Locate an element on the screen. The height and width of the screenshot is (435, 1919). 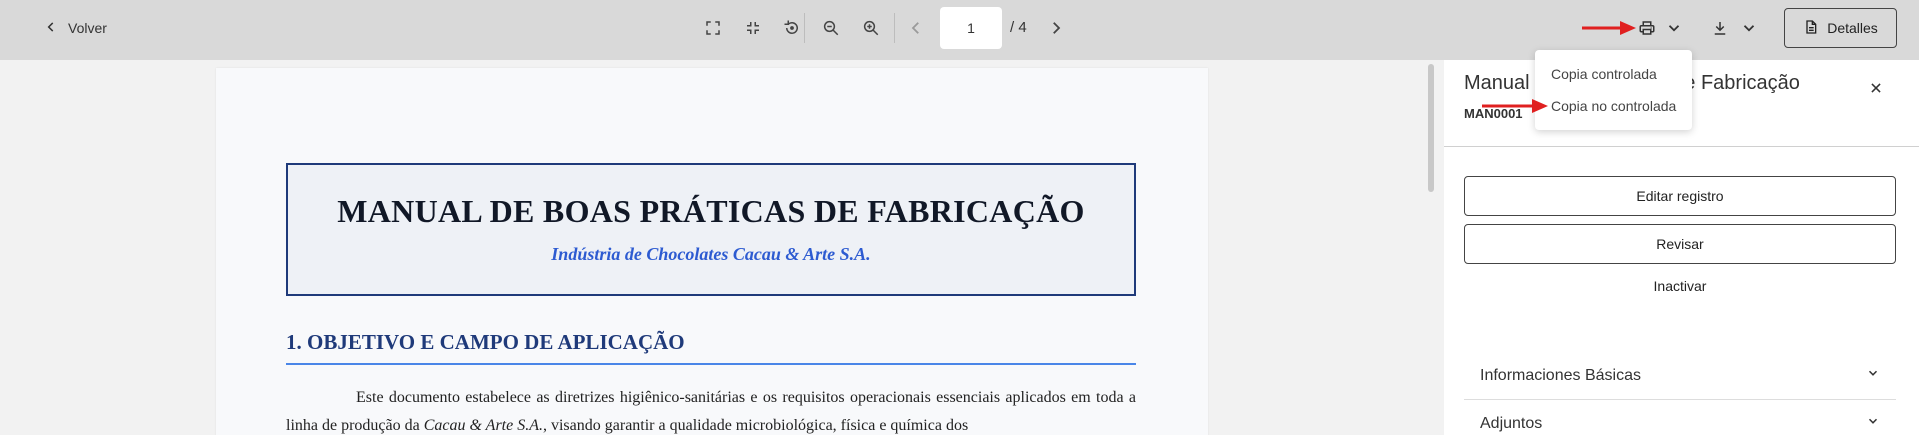
paragraph-company: Cacau & Arte S.A. is located at coordinates (483, 425).